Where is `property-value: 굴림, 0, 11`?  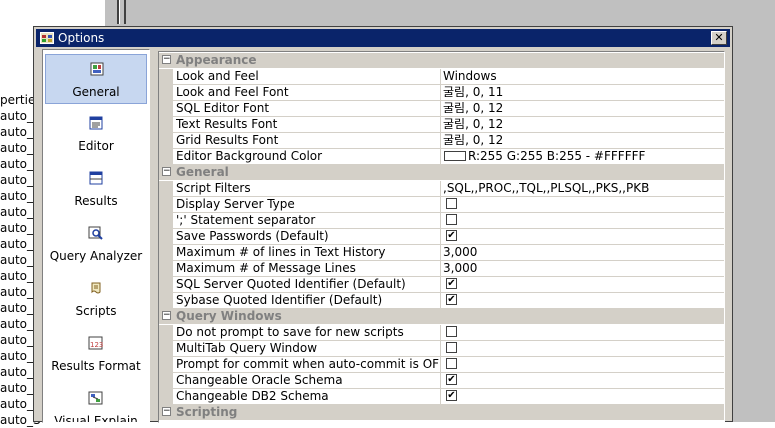
property-value: 굴림, 0, 11 is located at coordinates (582, 93).